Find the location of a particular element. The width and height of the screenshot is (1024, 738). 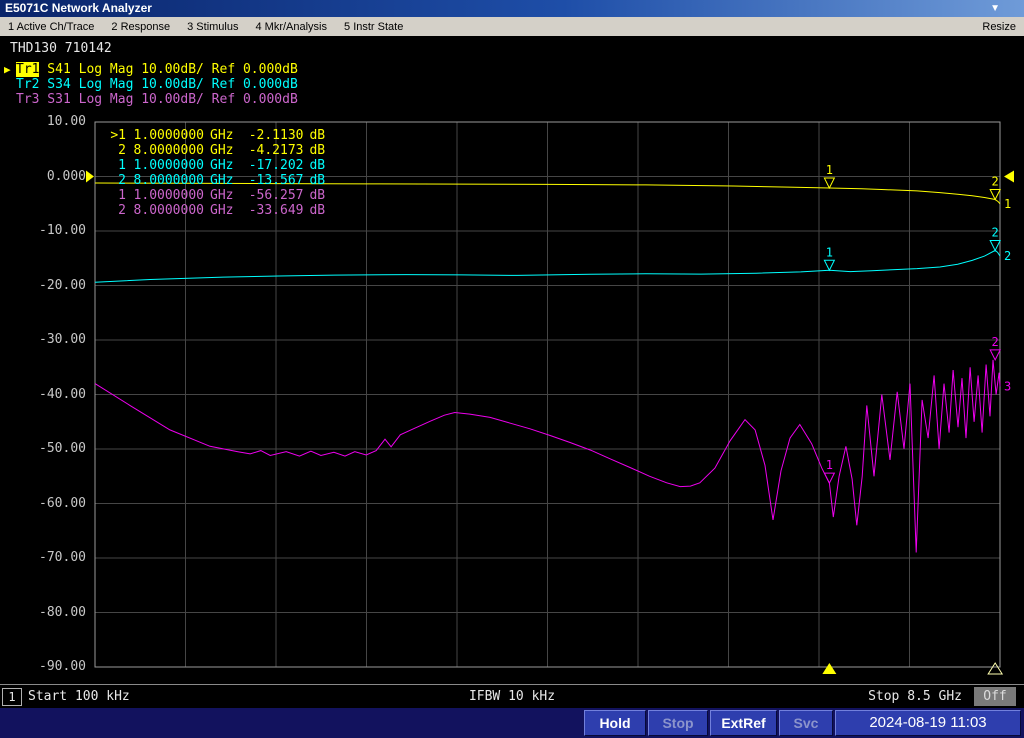

menu-item: 2 Response is located at coordinates (140, 27).